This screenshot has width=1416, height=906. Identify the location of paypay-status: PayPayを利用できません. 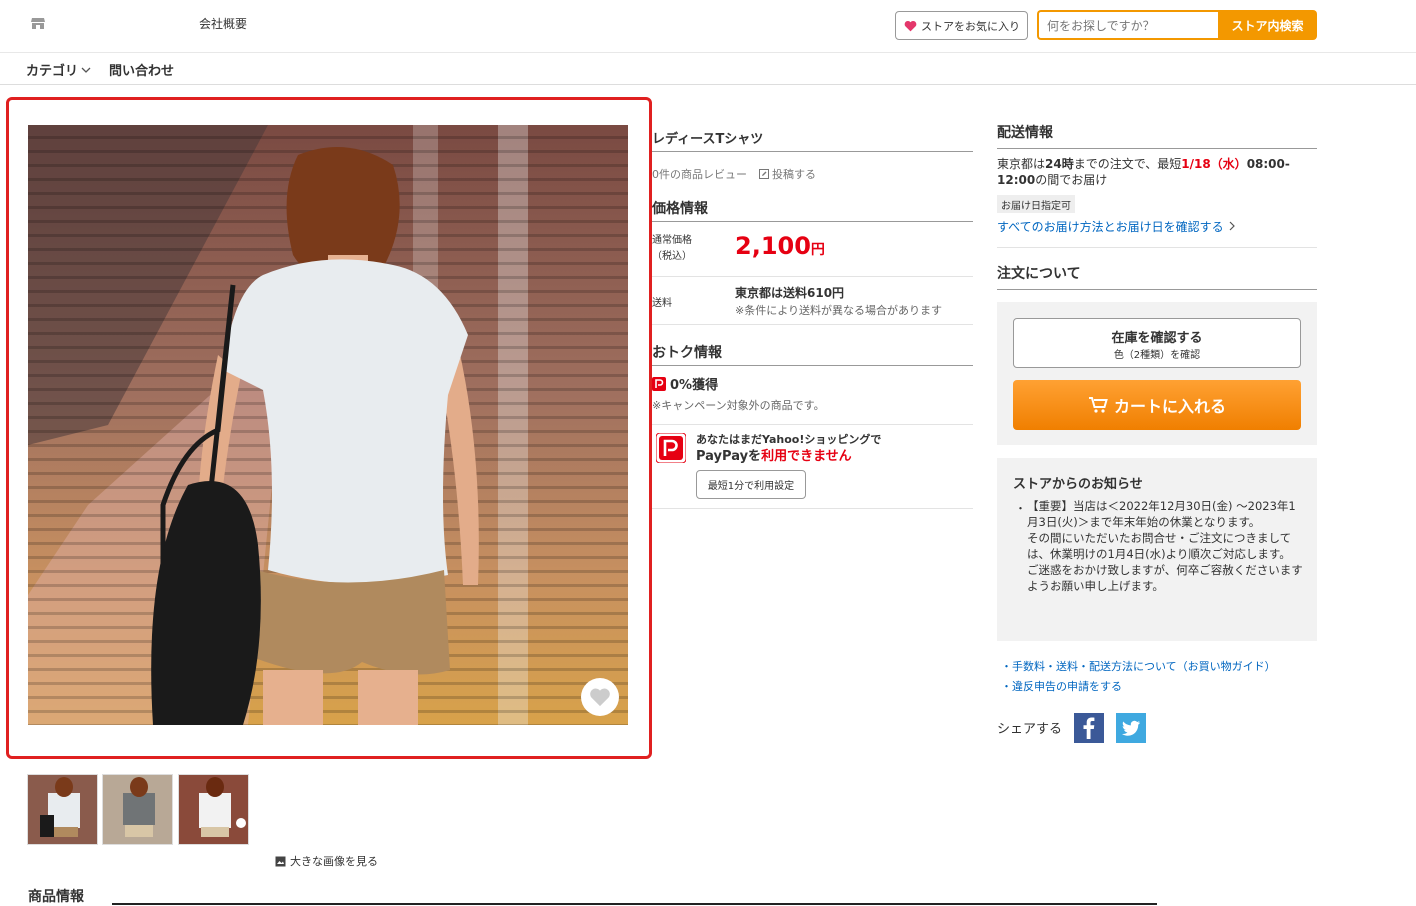
(774, 454).